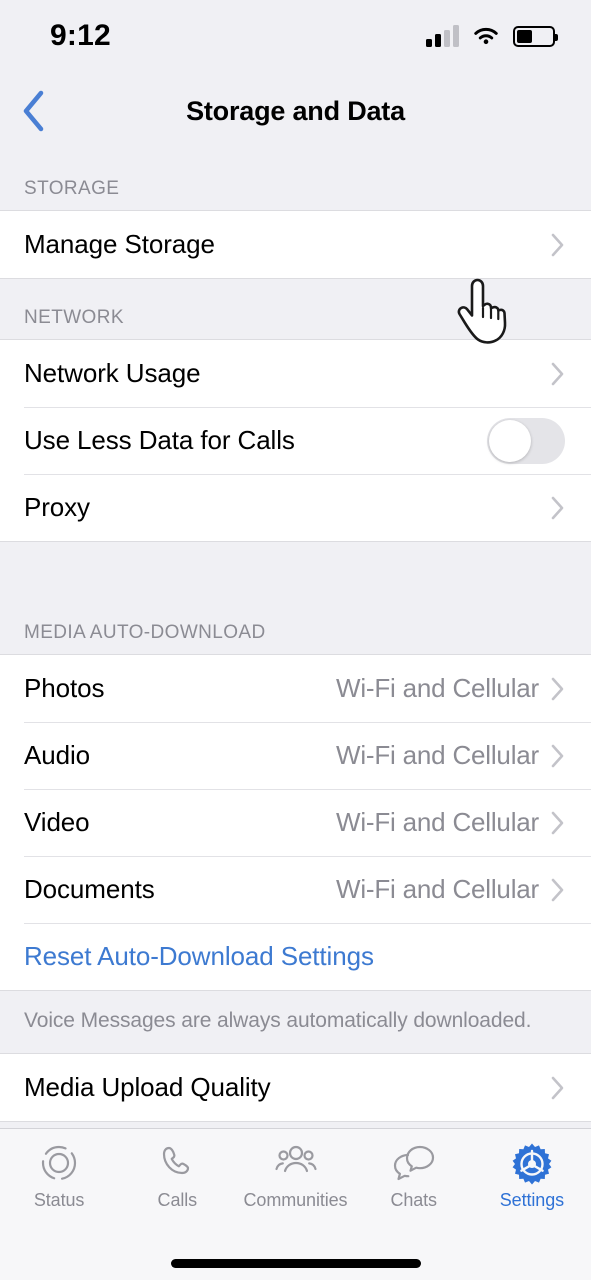  I want to click on row-label: Video, so click(57, 822).